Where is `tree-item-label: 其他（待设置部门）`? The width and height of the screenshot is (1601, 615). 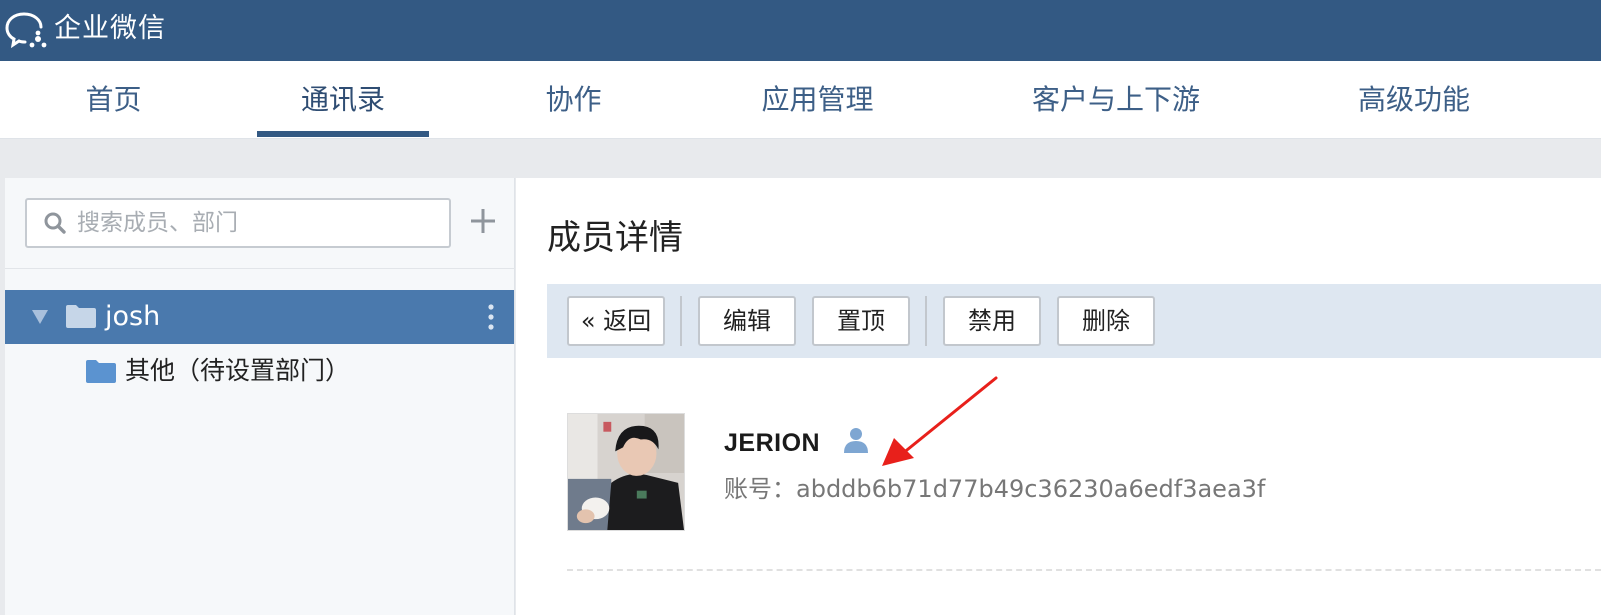 tree-item-label: 其他（待设置部门） is located at coordinates (238, 370).